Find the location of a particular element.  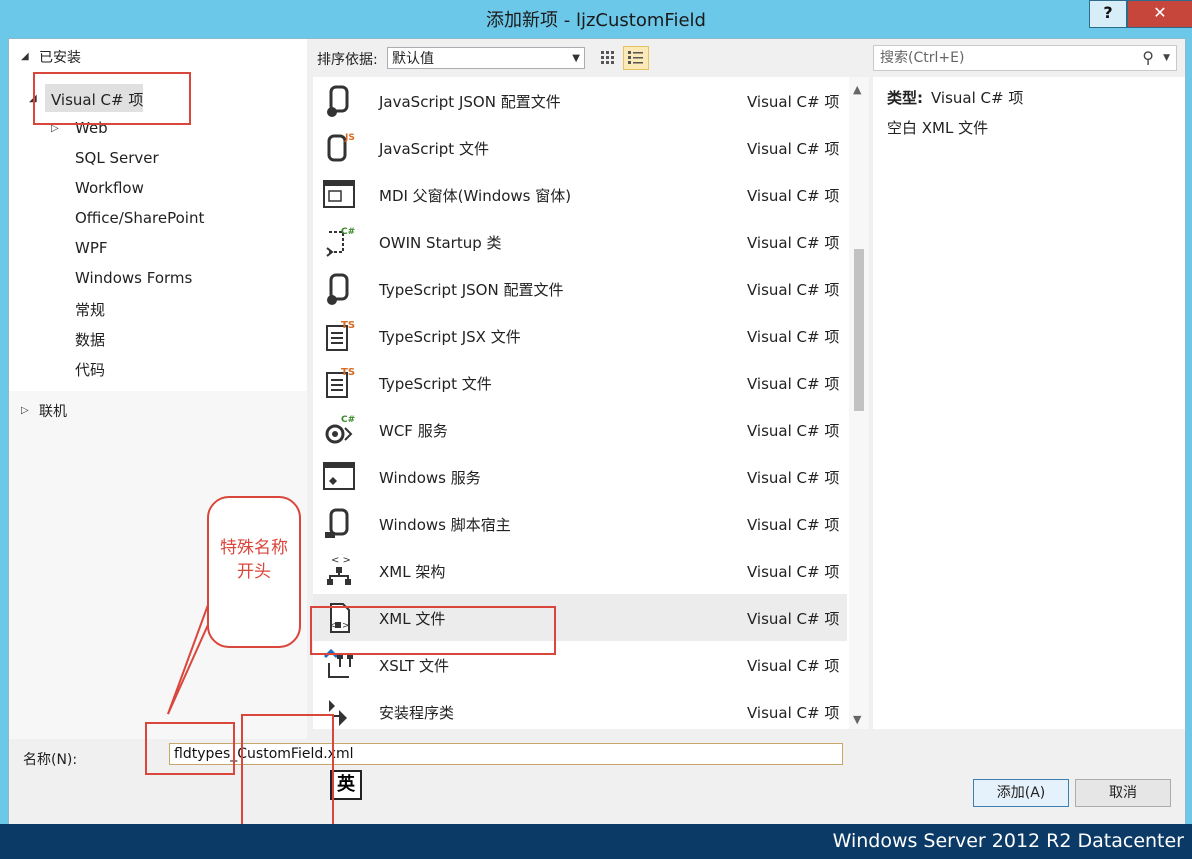

tree-node-label: Visual C# 项 is located at coordinates (97, 99).